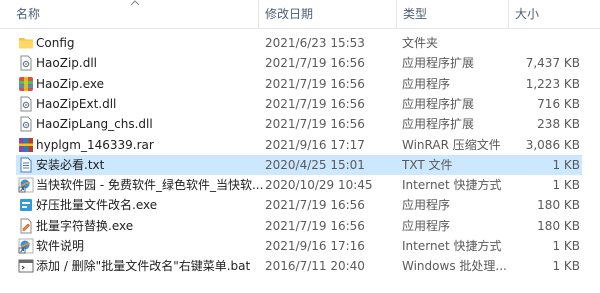 This screenshot has width=600, height=293. I want to click on file-row: HaoZip.dll 2021/7/19 16:56 应用程序扩展 7,437 KB, so click(299, 63).